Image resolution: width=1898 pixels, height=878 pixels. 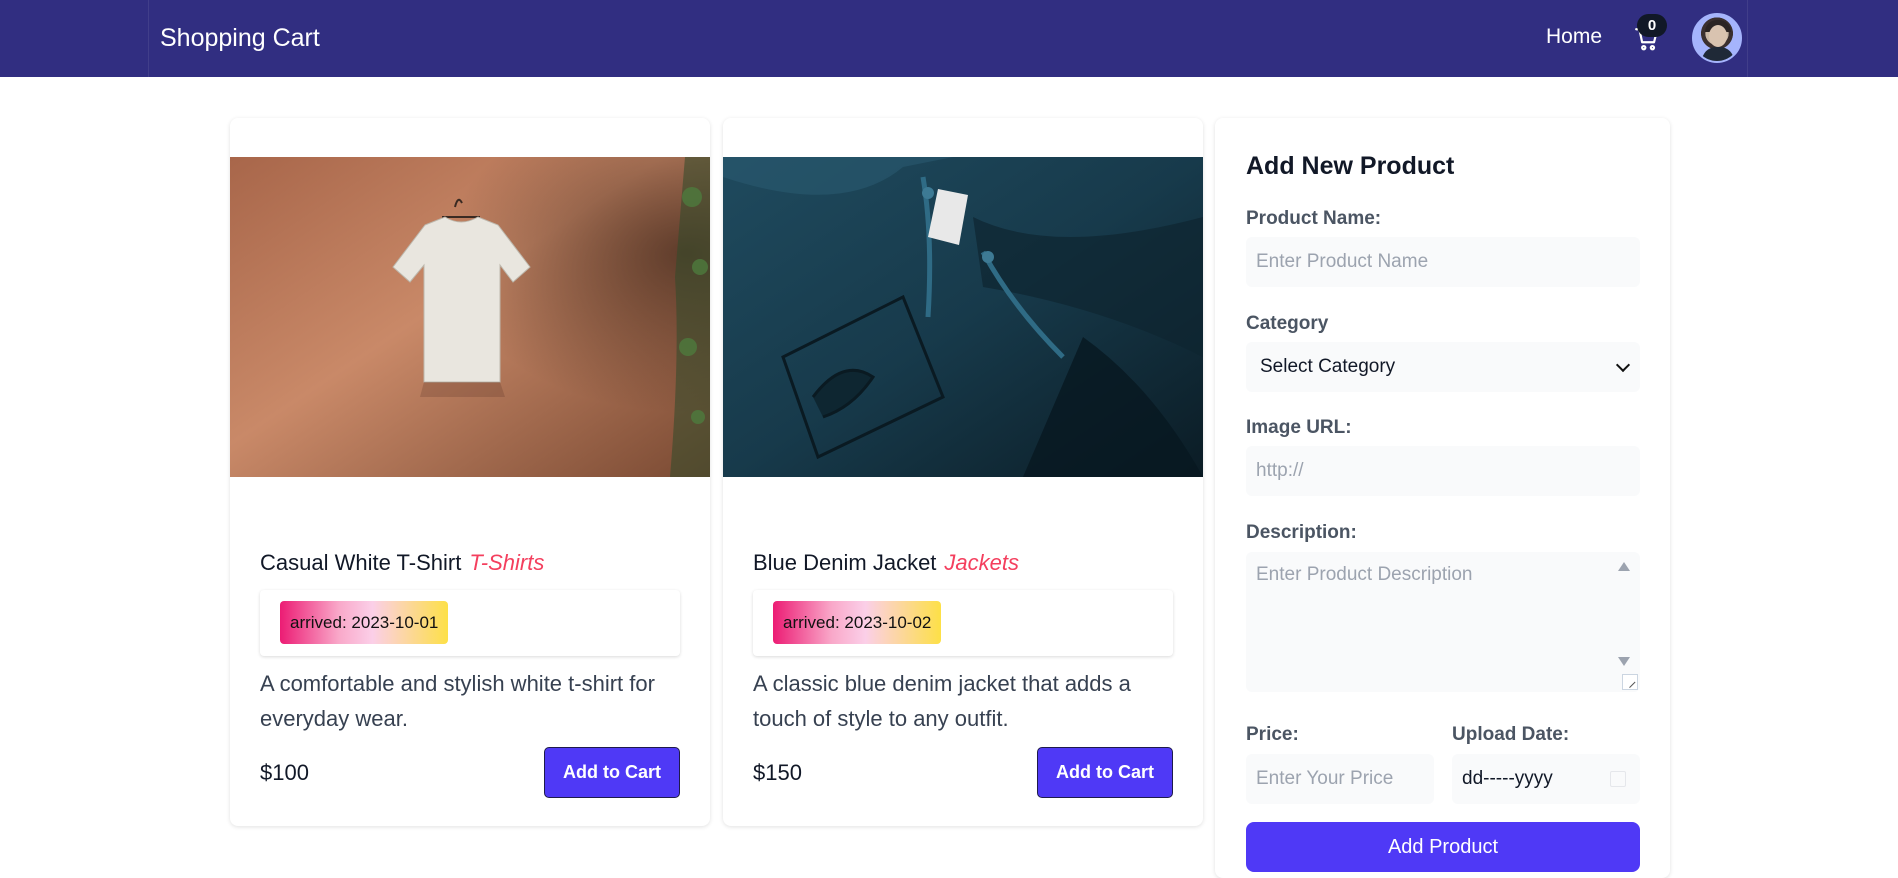 I want to click on app-title: Shopping Cart, so click(x=240, y=38).